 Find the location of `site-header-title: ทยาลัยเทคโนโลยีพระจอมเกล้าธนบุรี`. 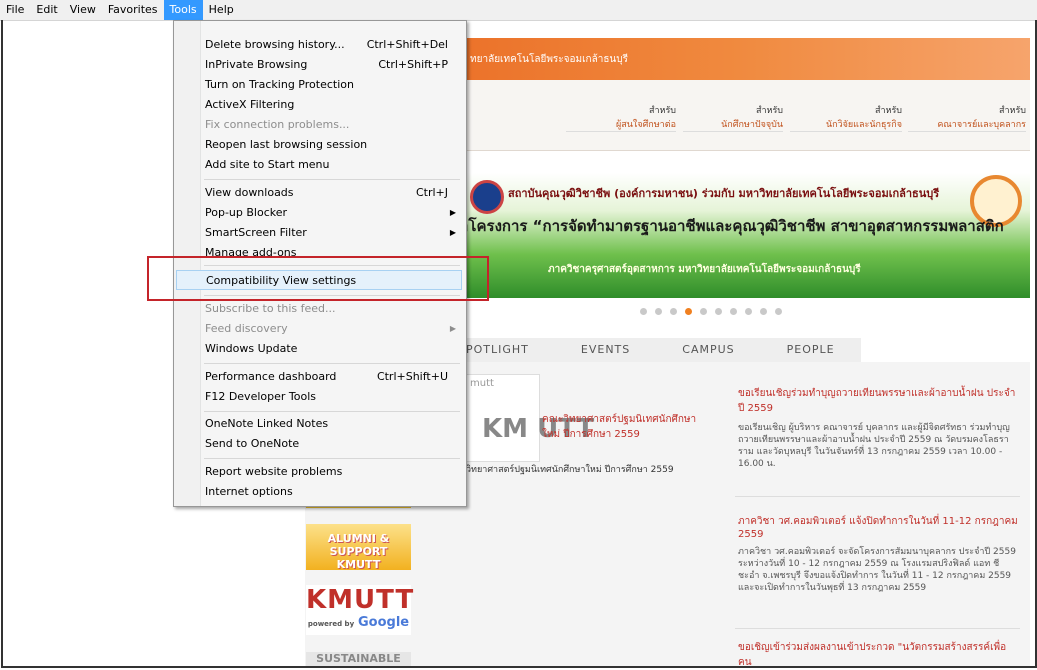

site-header-title: ทยาลัยเทคโนโลยีพระจอมเกล้าธนบุรี is located at coordinates (549, 59).